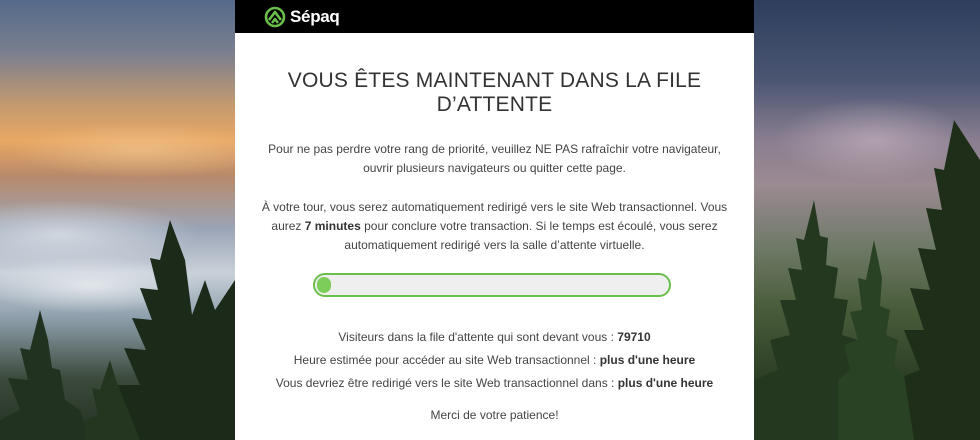 The width and height of the screenshot is (980, 440). What do you see at coordinates (492, 285) in the screenshot?
I see `queue-progress-bar` at bounding box center [492, 285].